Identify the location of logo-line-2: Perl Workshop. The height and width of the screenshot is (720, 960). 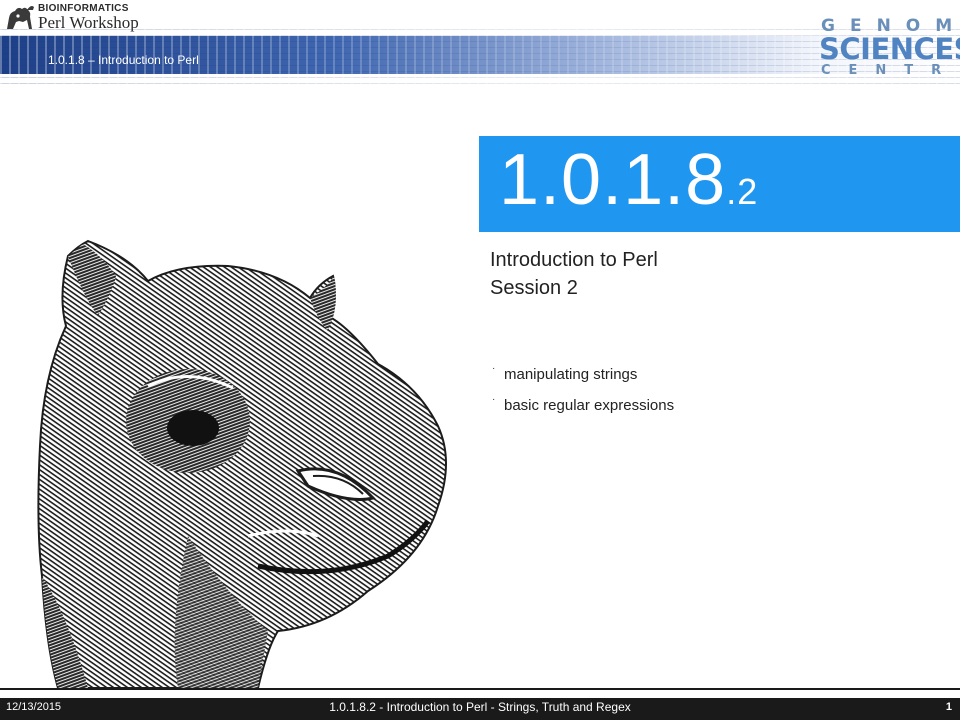
(88, 22).